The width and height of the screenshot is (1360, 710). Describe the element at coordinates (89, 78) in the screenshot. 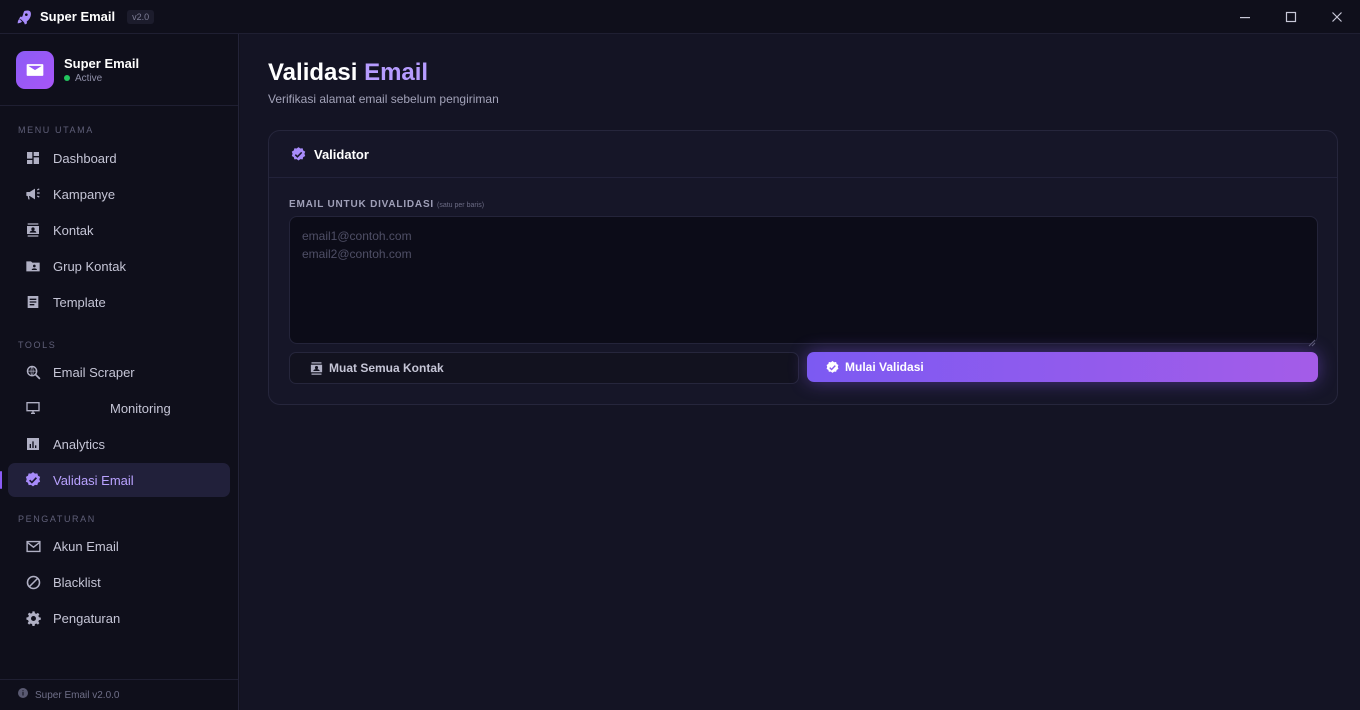

I see `status-text: Active` at that location.